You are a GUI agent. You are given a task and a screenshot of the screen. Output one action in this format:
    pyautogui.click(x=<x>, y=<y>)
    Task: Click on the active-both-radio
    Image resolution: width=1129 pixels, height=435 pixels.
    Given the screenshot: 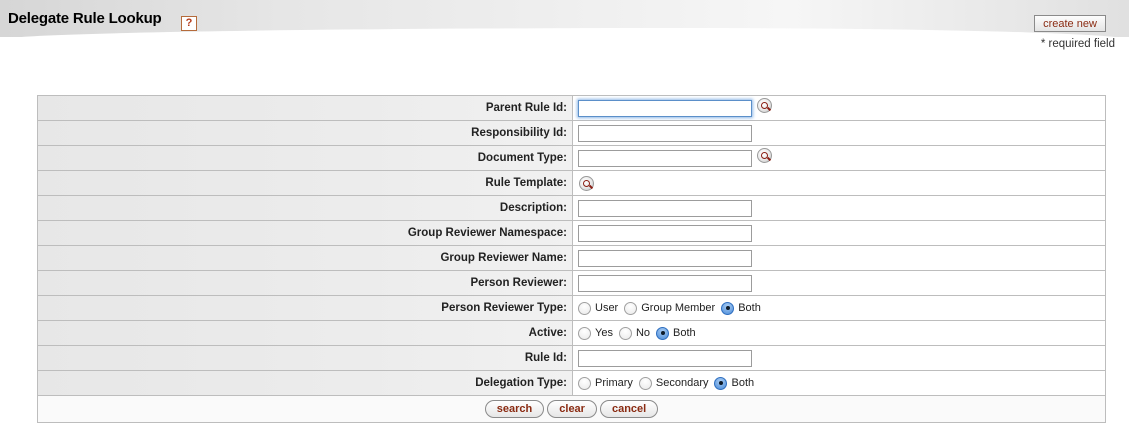 What is the action you would take?
    pyautogui.click(x=663, y=333)
    